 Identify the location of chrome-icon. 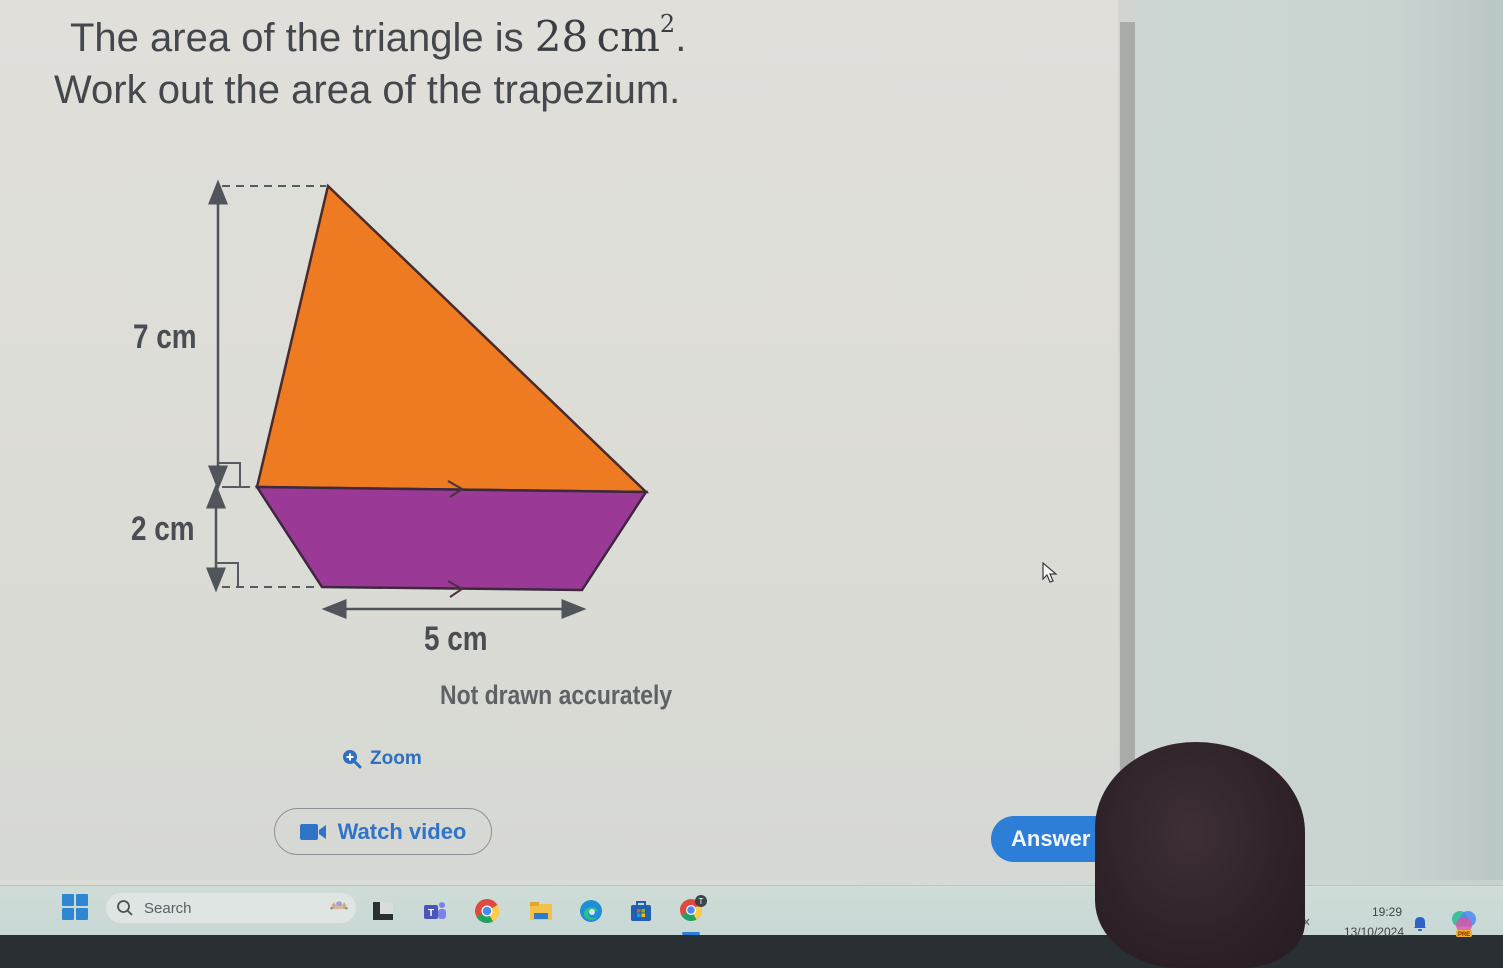
(487, 911).